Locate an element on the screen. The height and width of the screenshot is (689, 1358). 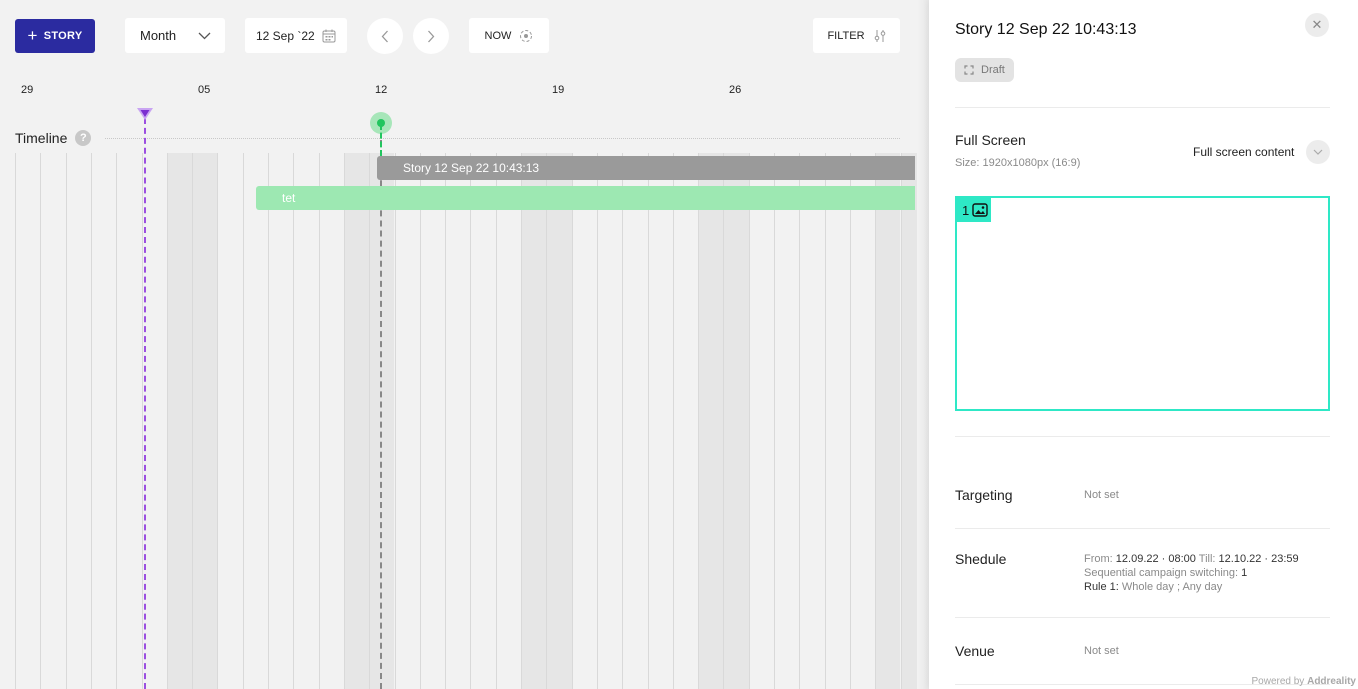
chevron-left-icon is located at coordinates (384, 36).